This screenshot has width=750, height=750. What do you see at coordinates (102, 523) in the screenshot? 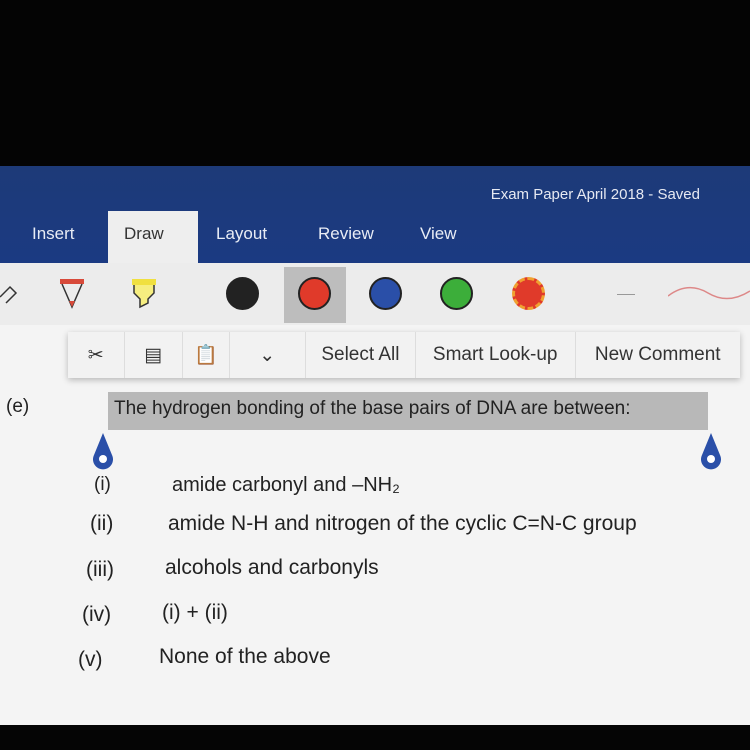
I see `option-number: (ii)` at bounding box center [102, 523].